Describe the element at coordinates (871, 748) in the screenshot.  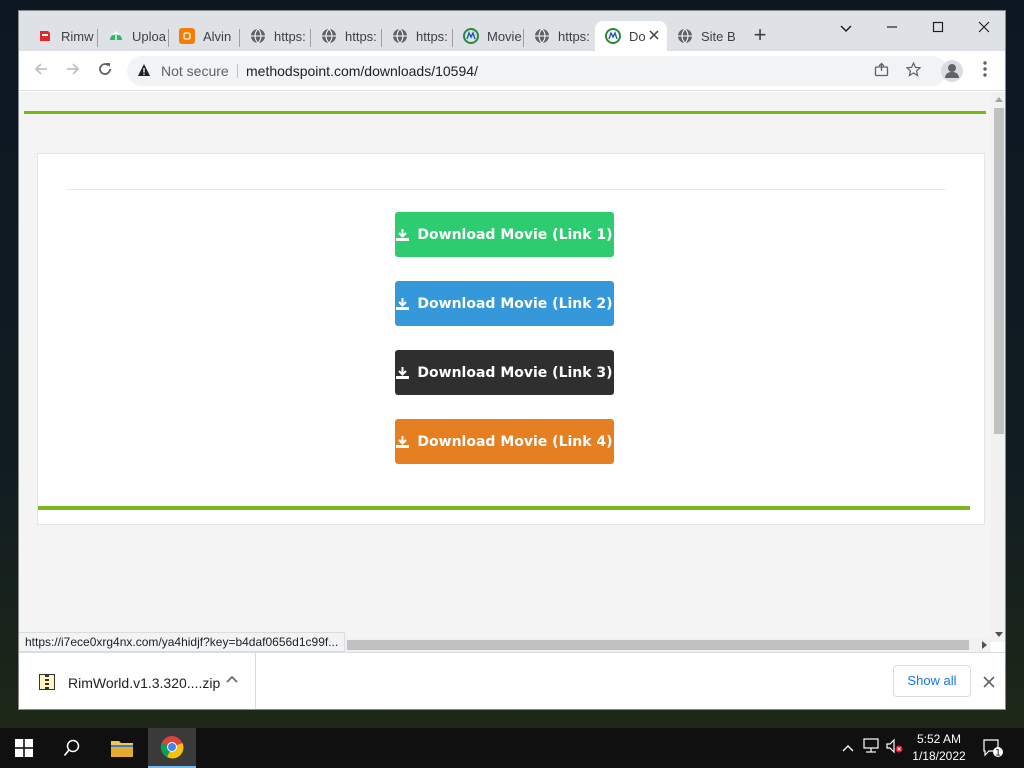
I see `network-icon` at that location.